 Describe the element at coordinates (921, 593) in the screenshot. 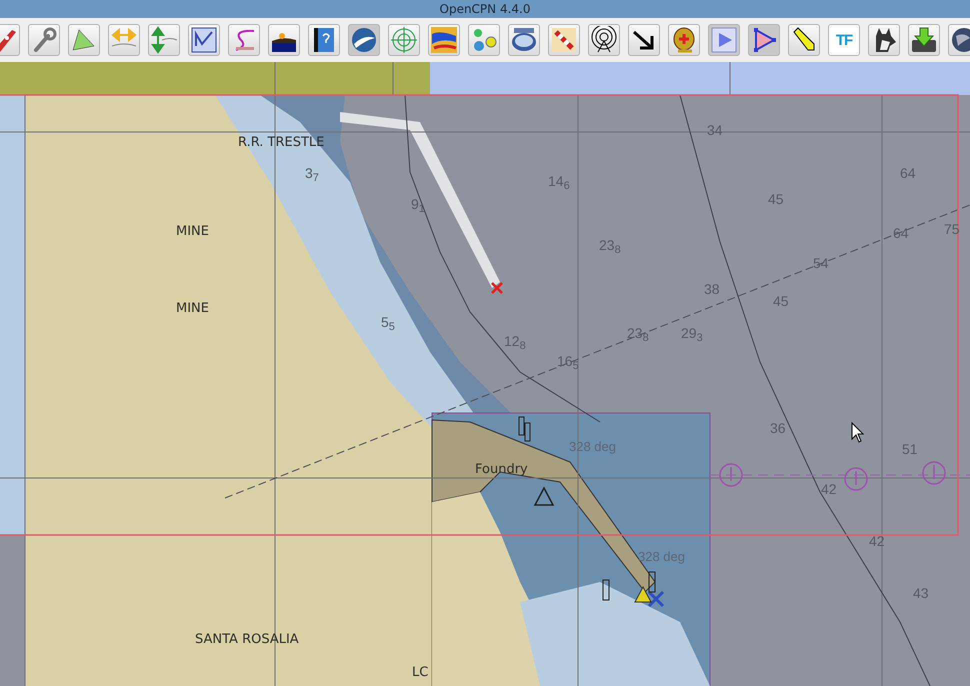

I see `depth-sounding: 43` at that location.